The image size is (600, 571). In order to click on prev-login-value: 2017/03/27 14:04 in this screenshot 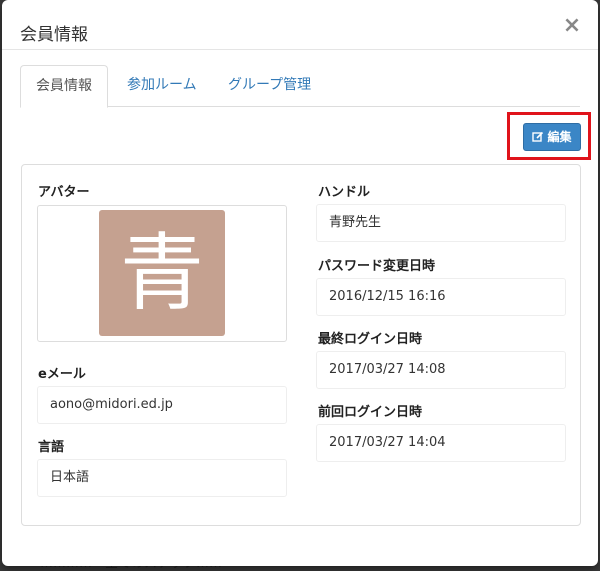, I will do `click(441, 443)`.